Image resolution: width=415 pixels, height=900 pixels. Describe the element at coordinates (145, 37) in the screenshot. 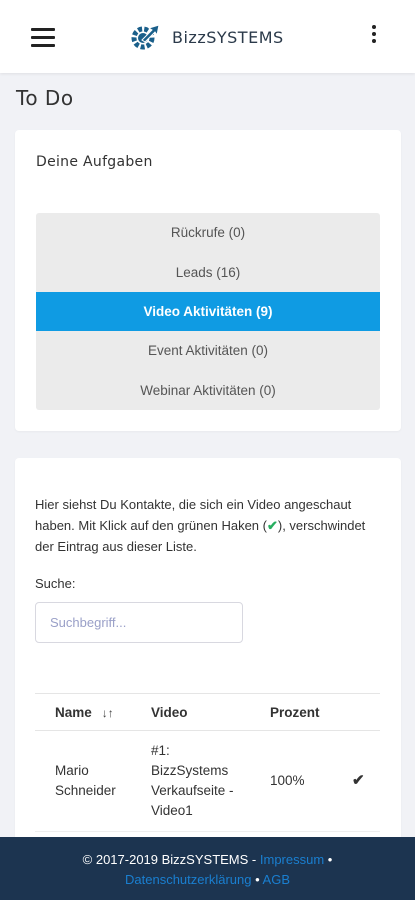

I see `gear-arrow-logo-icon` at that location.